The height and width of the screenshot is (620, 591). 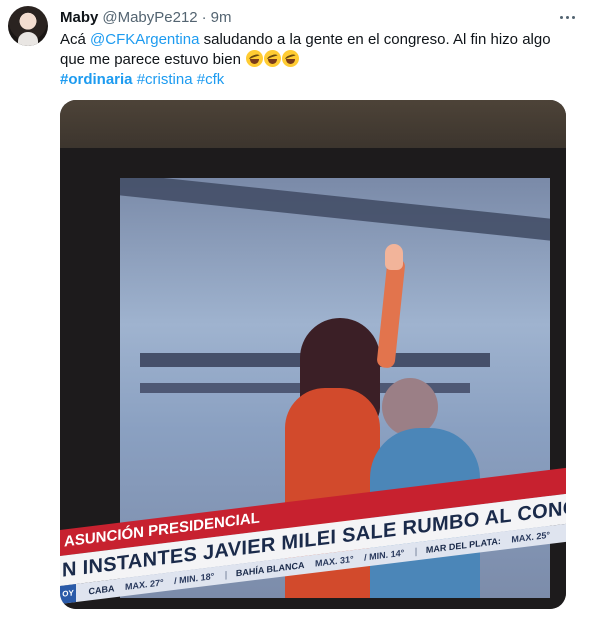 I want to click on author-name: Maby, so click(x=79, y=17).